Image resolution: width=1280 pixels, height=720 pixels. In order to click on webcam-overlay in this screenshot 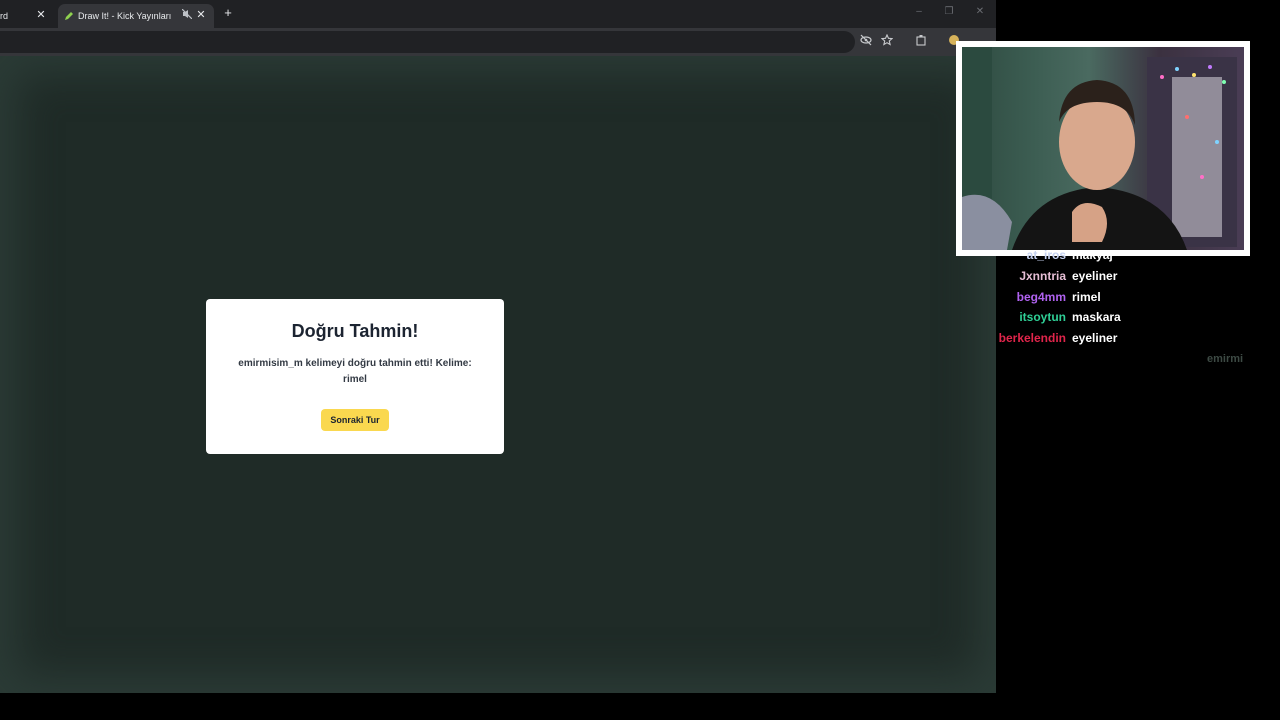, I will do `click(1103, 148)`.